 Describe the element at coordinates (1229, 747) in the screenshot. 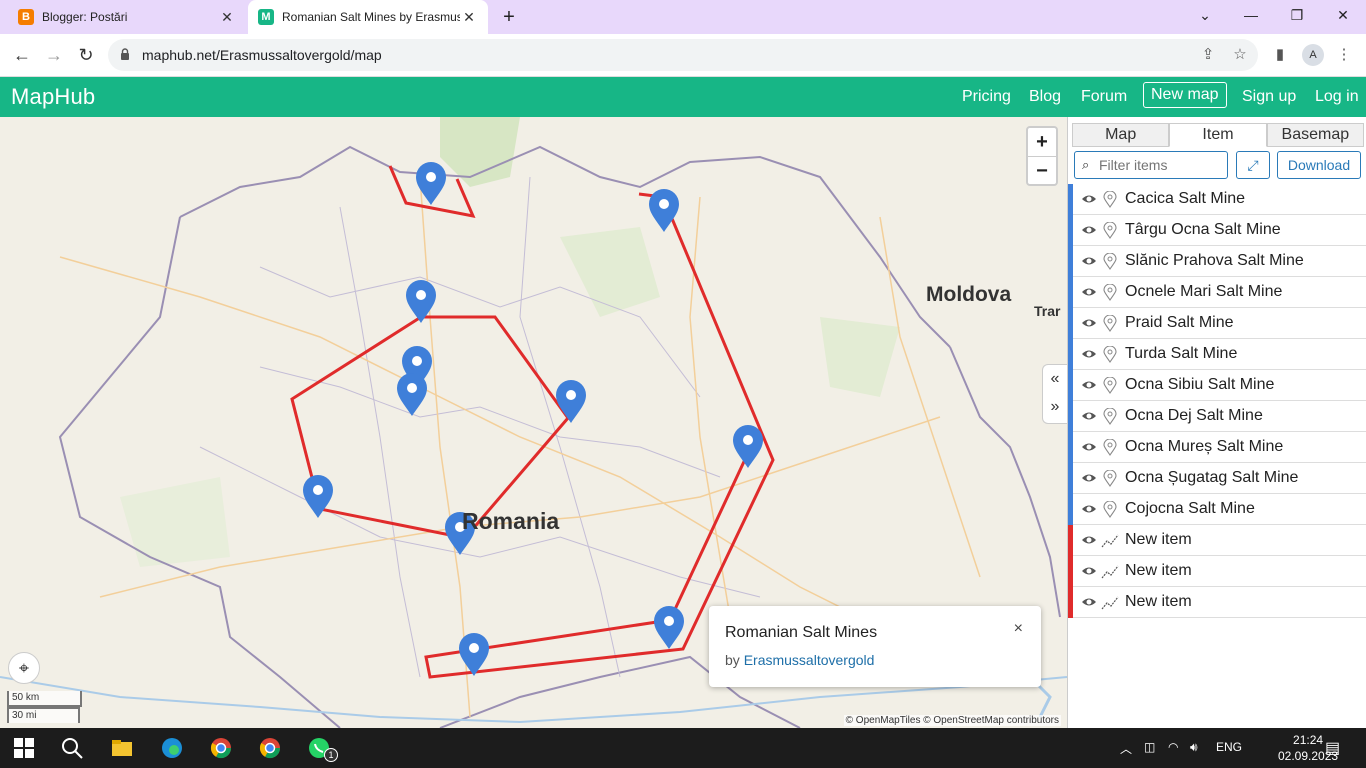

I see `language-indicator: ENG` at that location.